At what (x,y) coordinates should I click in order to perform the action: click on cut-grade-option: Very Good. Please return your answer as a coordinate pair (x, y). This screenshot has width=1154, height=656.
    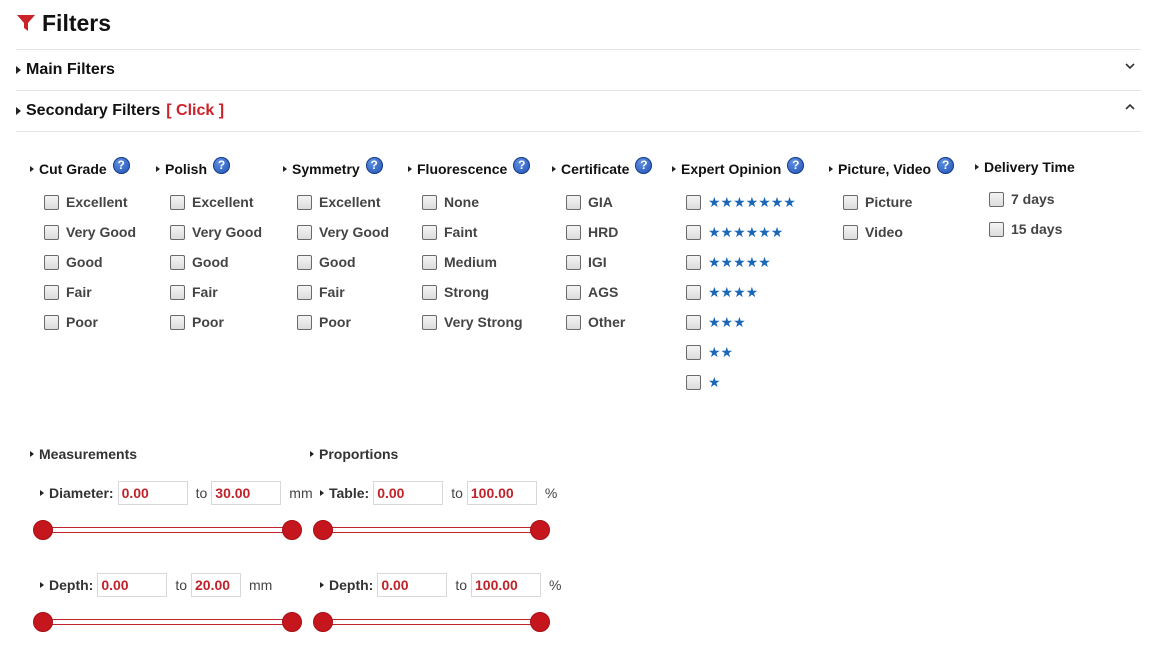
    Looking at the image, I should click on (90, 232).